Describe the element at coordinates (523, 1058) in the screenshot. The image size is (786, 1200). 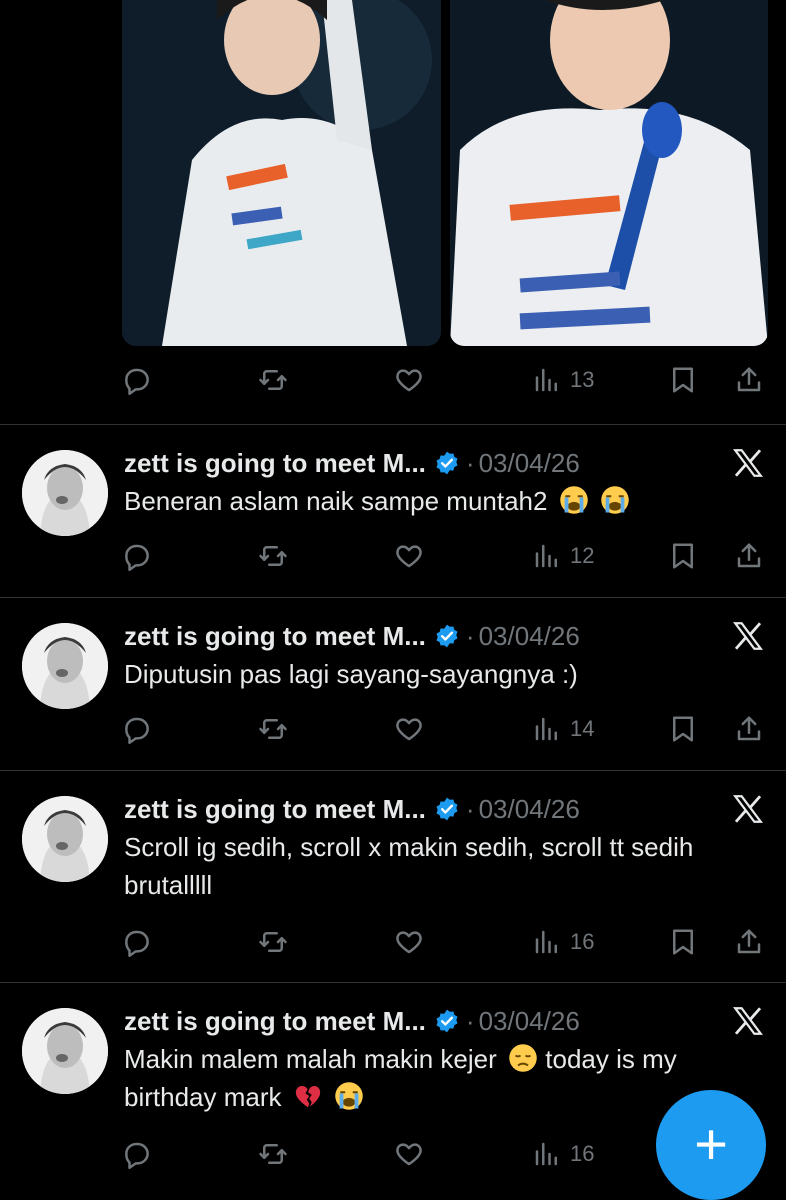
I see `disappointed-face-icon` at that location.